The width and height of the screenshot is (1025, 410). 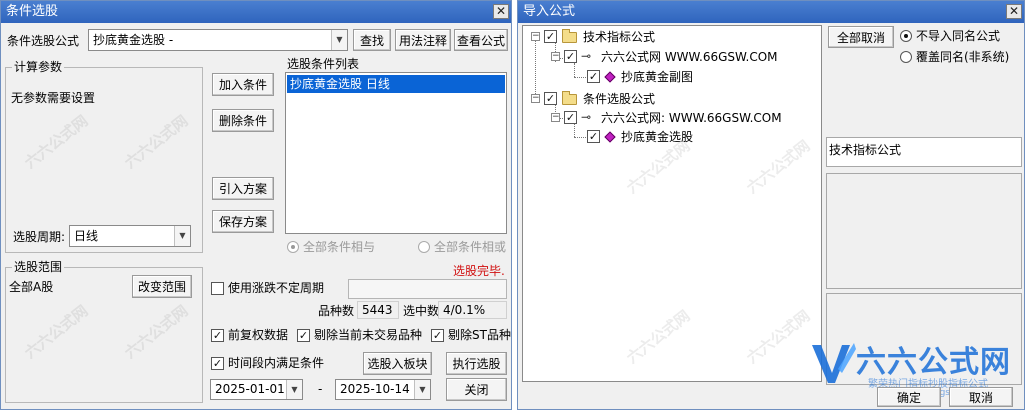 What do you see at coordinates (323, 64) in the screenshot?
I see `condition-list-title: 选股条件列表` at bounding box center [323, 64].